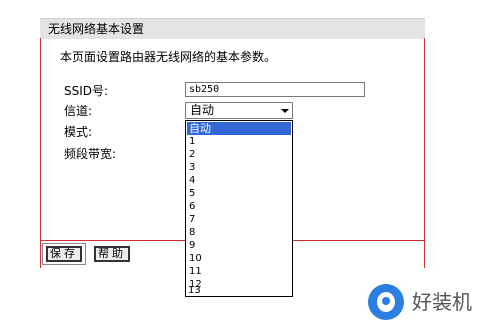 The width and height of the screenshot is (500, 326). Describe the element at coordinates (239, 219) in the screenshot. I see `channel-option: 7` at that location.